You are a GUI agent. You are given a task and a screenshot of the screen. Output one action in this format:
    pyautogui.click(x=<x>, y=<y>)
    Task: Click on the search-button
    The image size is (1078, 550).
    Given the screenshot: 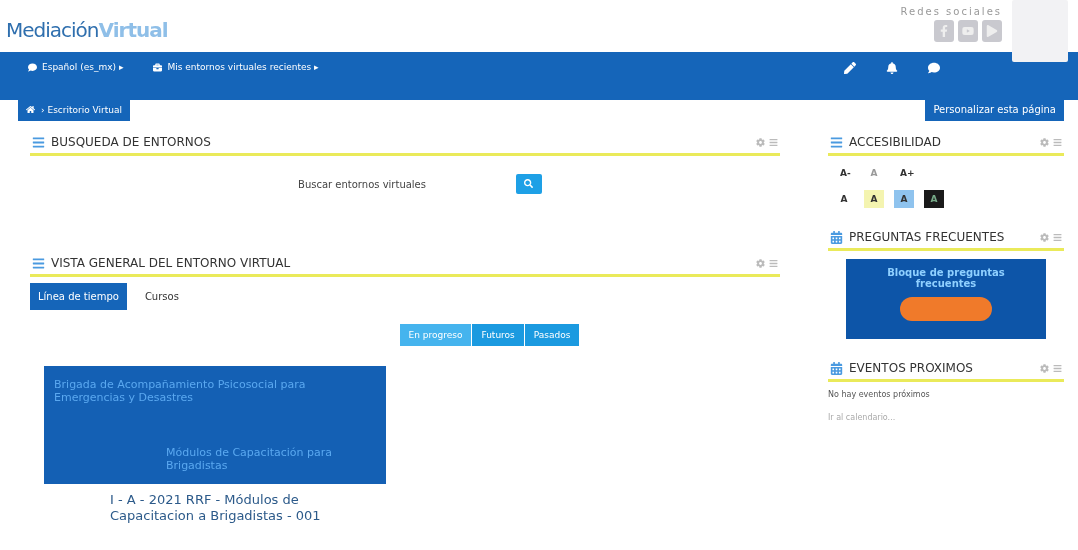 What is the action you would take?
    pyautogui.click(x=529, y=184)
    